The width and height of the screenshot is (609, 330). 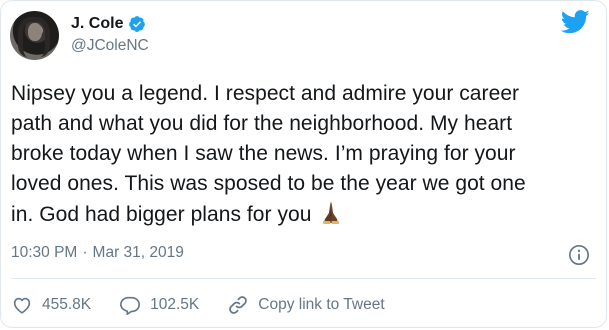 I want to click on divider, so click(x=303, y=278).